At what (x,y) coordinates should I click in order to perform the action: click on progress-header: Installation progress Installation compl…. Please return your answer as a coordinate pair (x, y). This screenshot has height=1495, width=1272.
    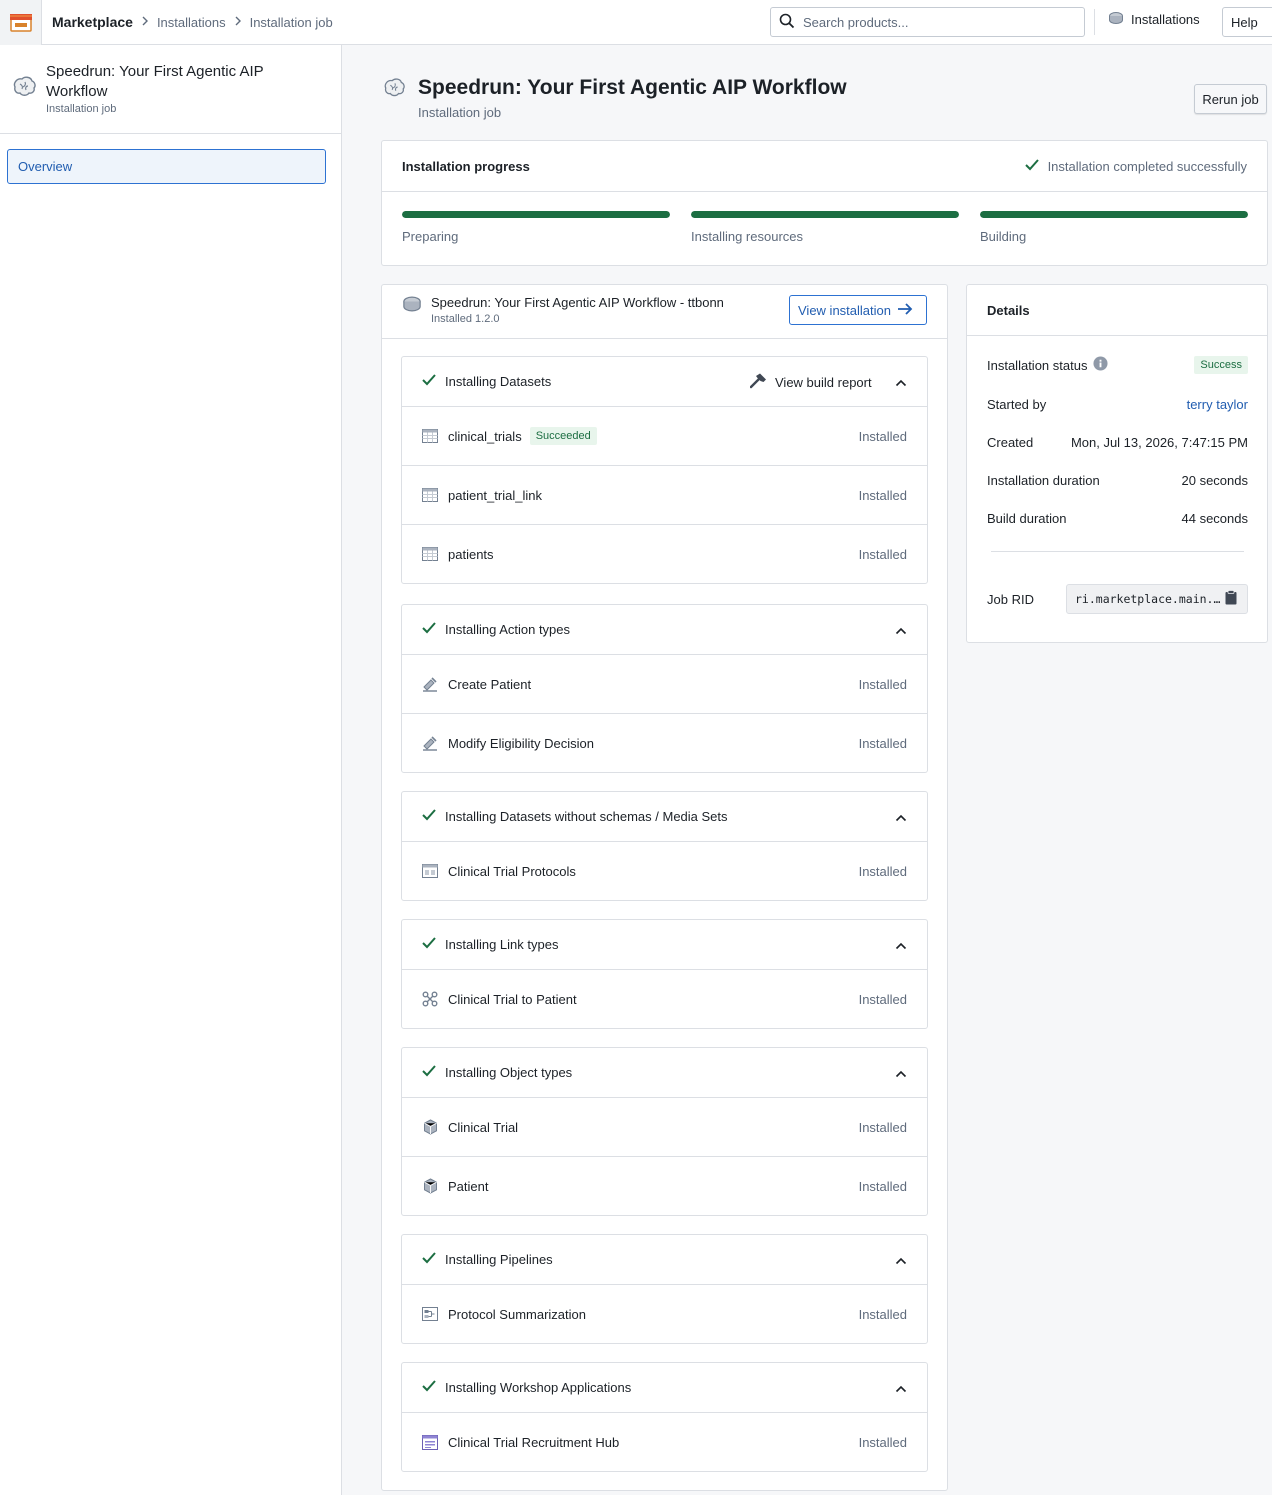
    Looking at the image, I should click on (824, 166).